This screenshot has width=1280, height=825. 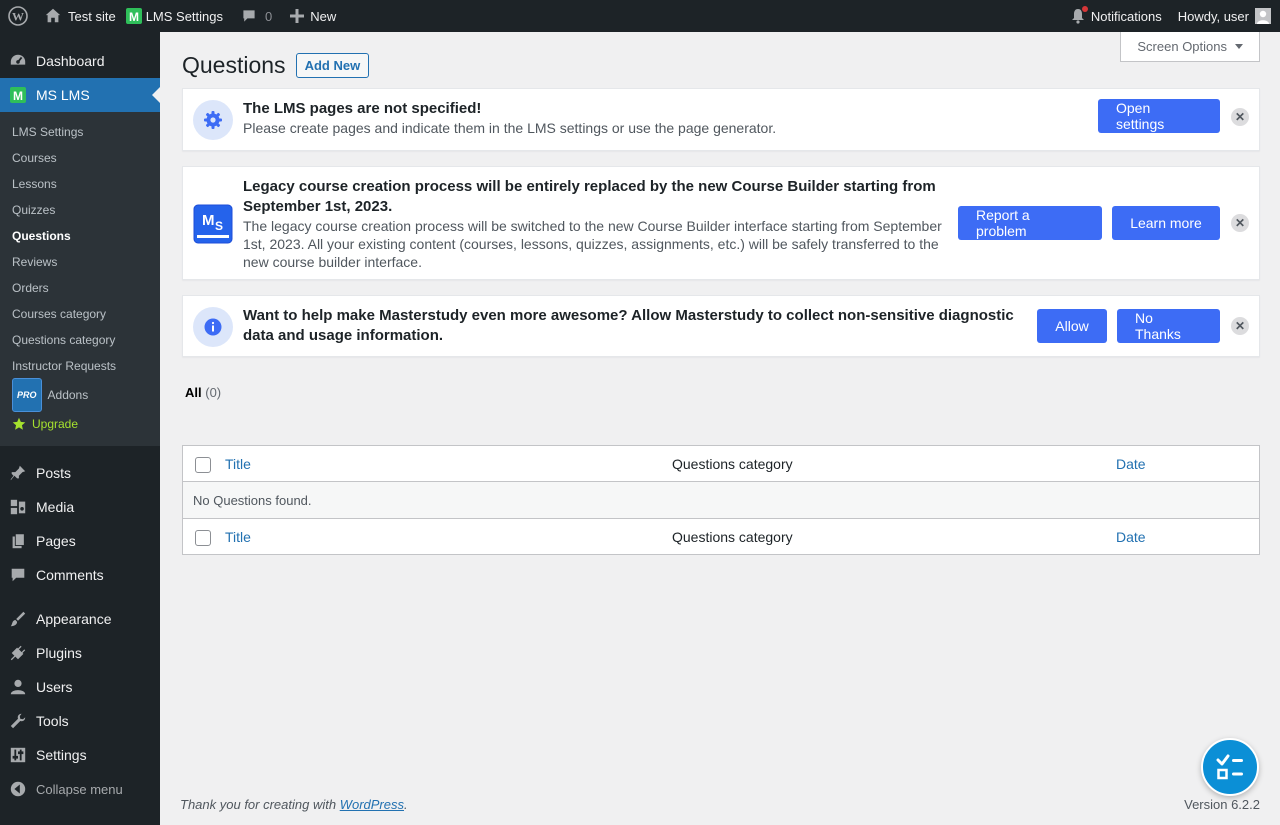 I want to click on dismiss-diagnostic-notice-close-icon: ✕, so click(x=1240, y=326).